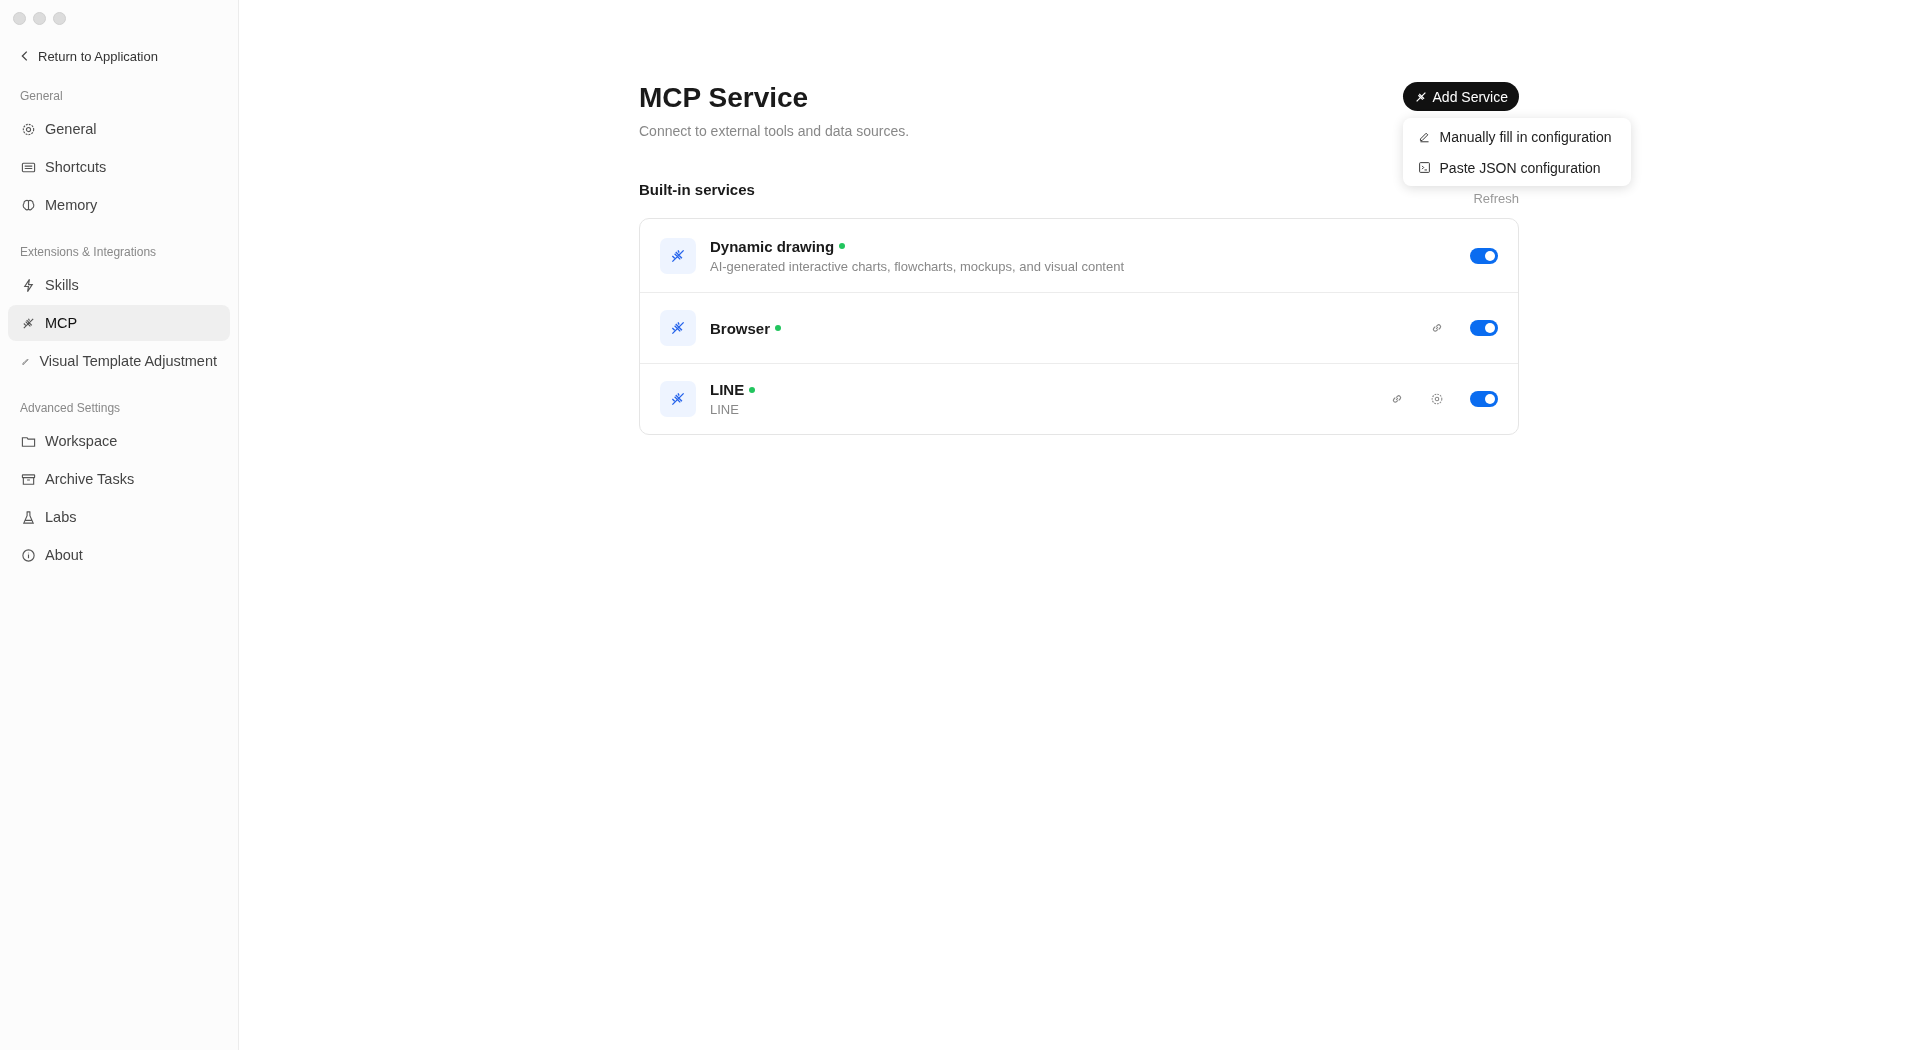 The height and width of the screenshot is (1050, 1920). What do you see at coordinates (725, 409) in the screenshot?
I see `service-description: LINE` at bounding box center [725, 409].